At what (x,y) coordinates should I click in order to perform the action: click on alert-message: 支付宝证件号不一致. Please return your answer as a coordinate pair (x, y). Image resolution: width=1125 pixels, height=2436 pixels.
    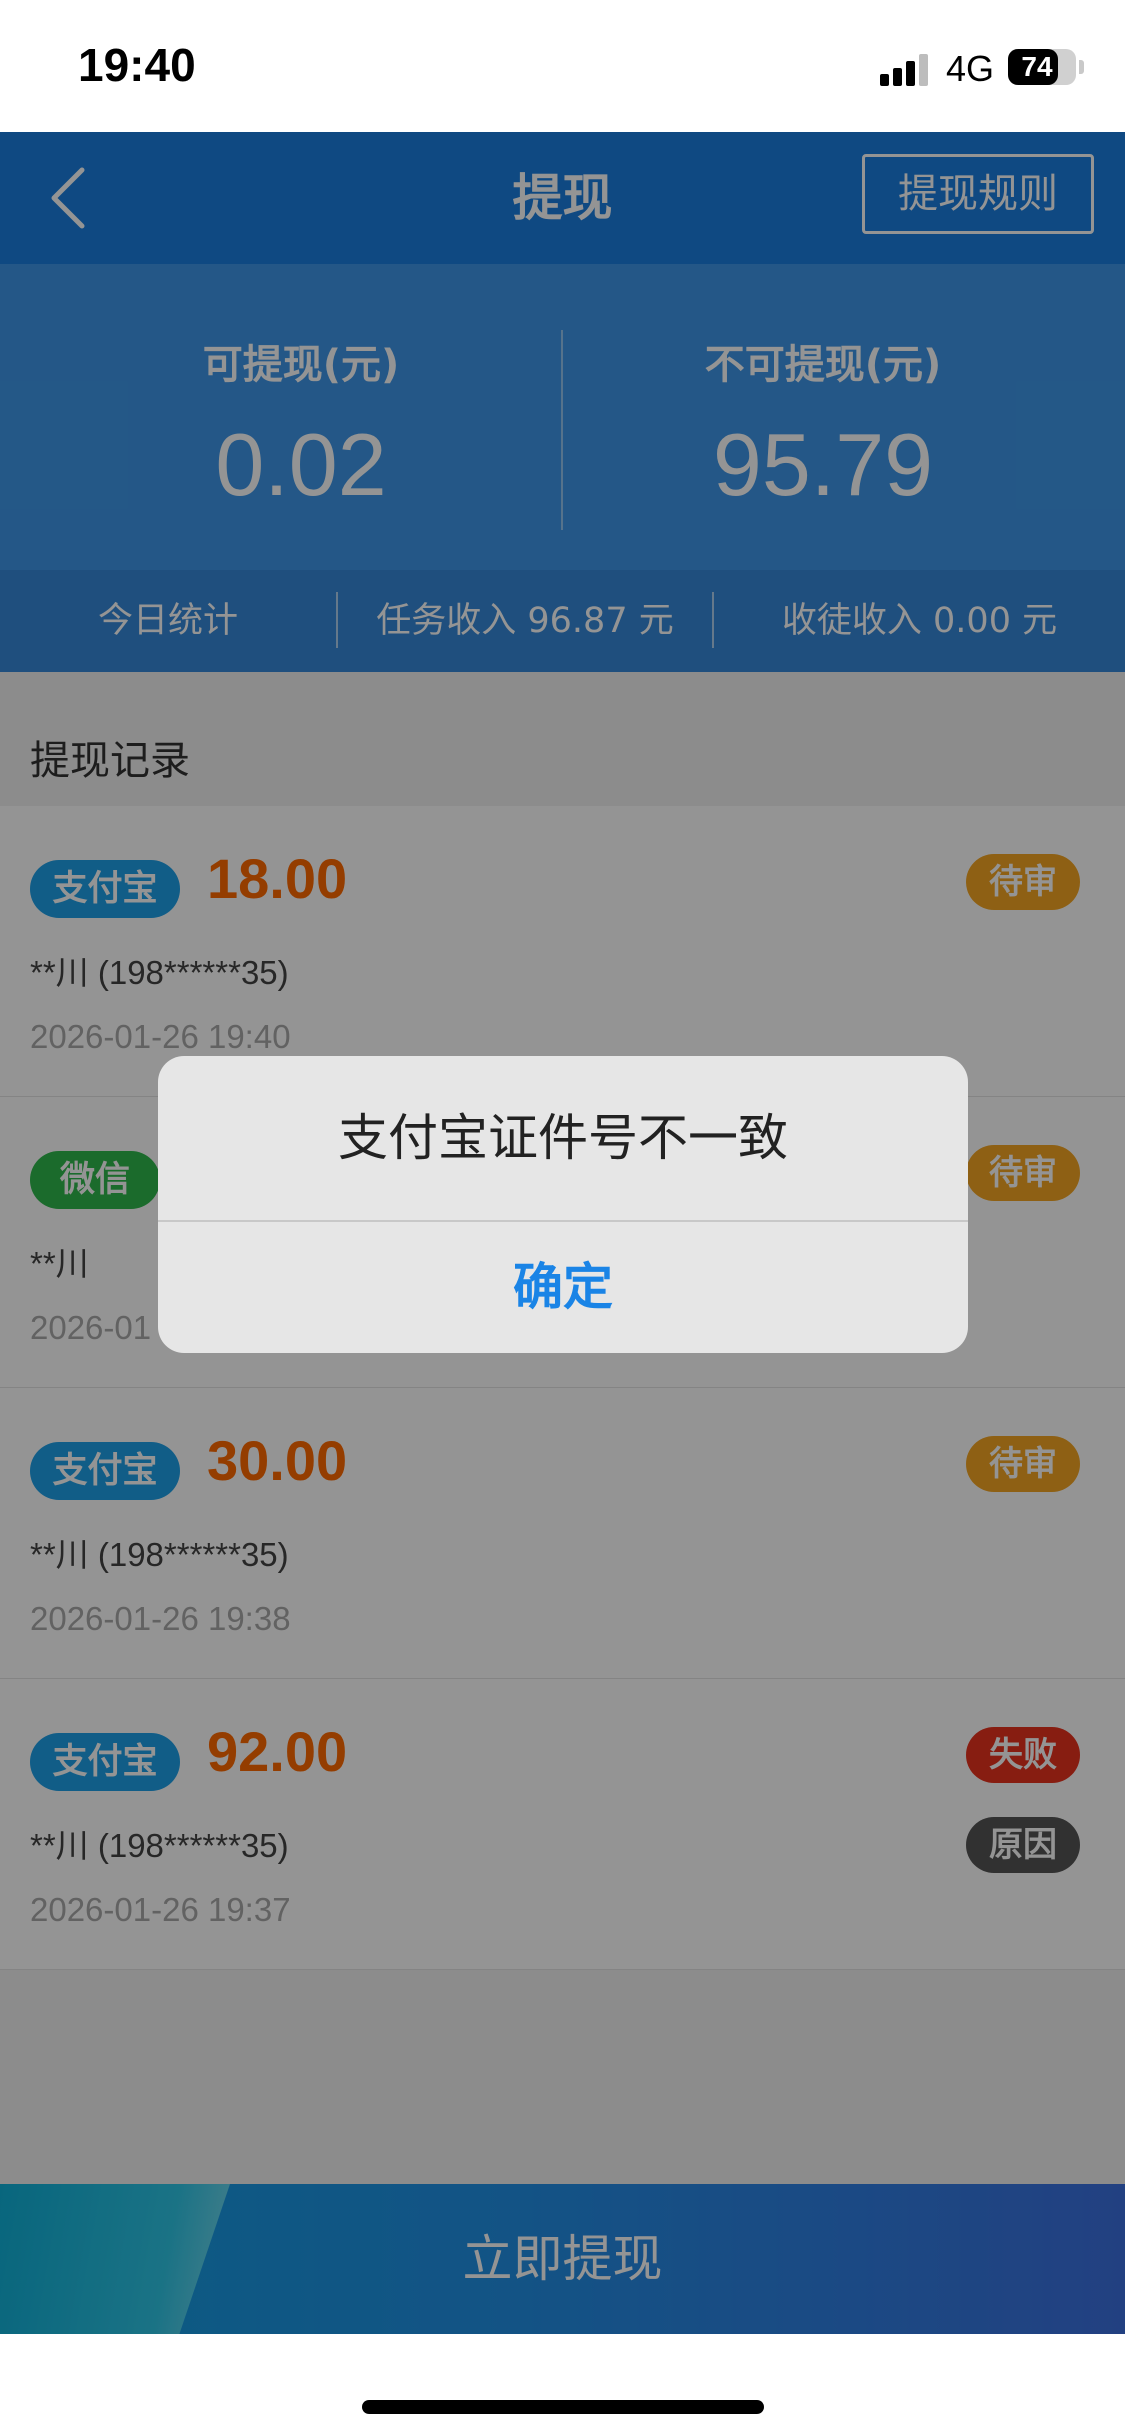
    Looking at the image, I should click on (563, 1138).